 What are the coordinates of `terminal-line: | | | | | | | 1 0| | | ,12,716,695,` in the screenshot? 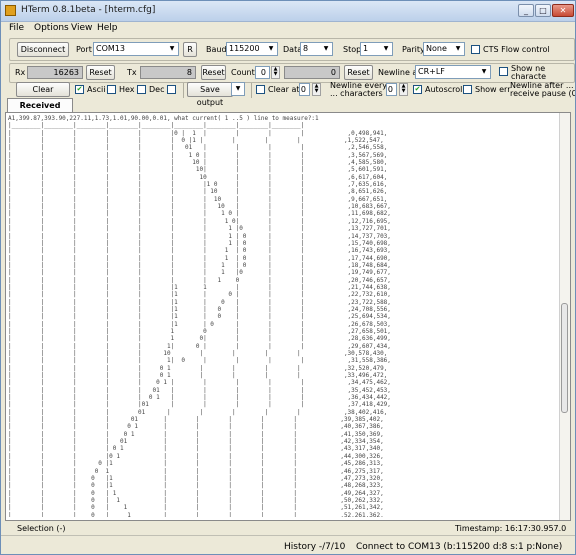 It's located at (199, 221).